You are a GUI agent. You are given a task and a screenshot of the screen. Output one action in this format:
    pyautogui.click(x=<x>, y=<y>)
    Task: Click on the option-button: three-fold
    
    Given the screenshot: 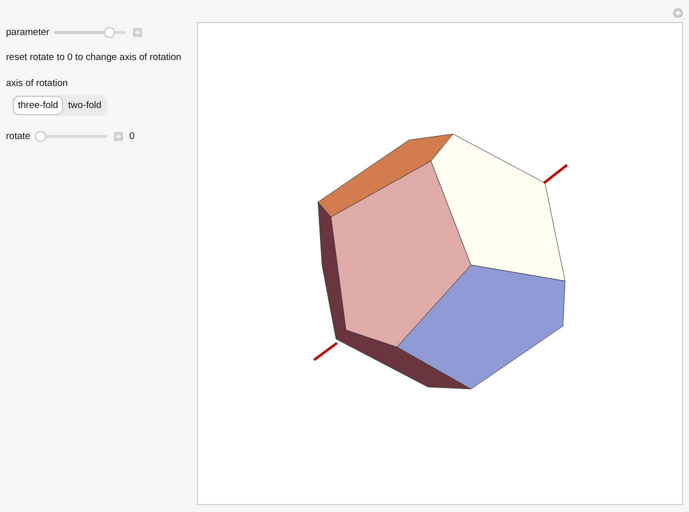 What is the action you would take?
    pyautogui.click(x=38, y=105)
    